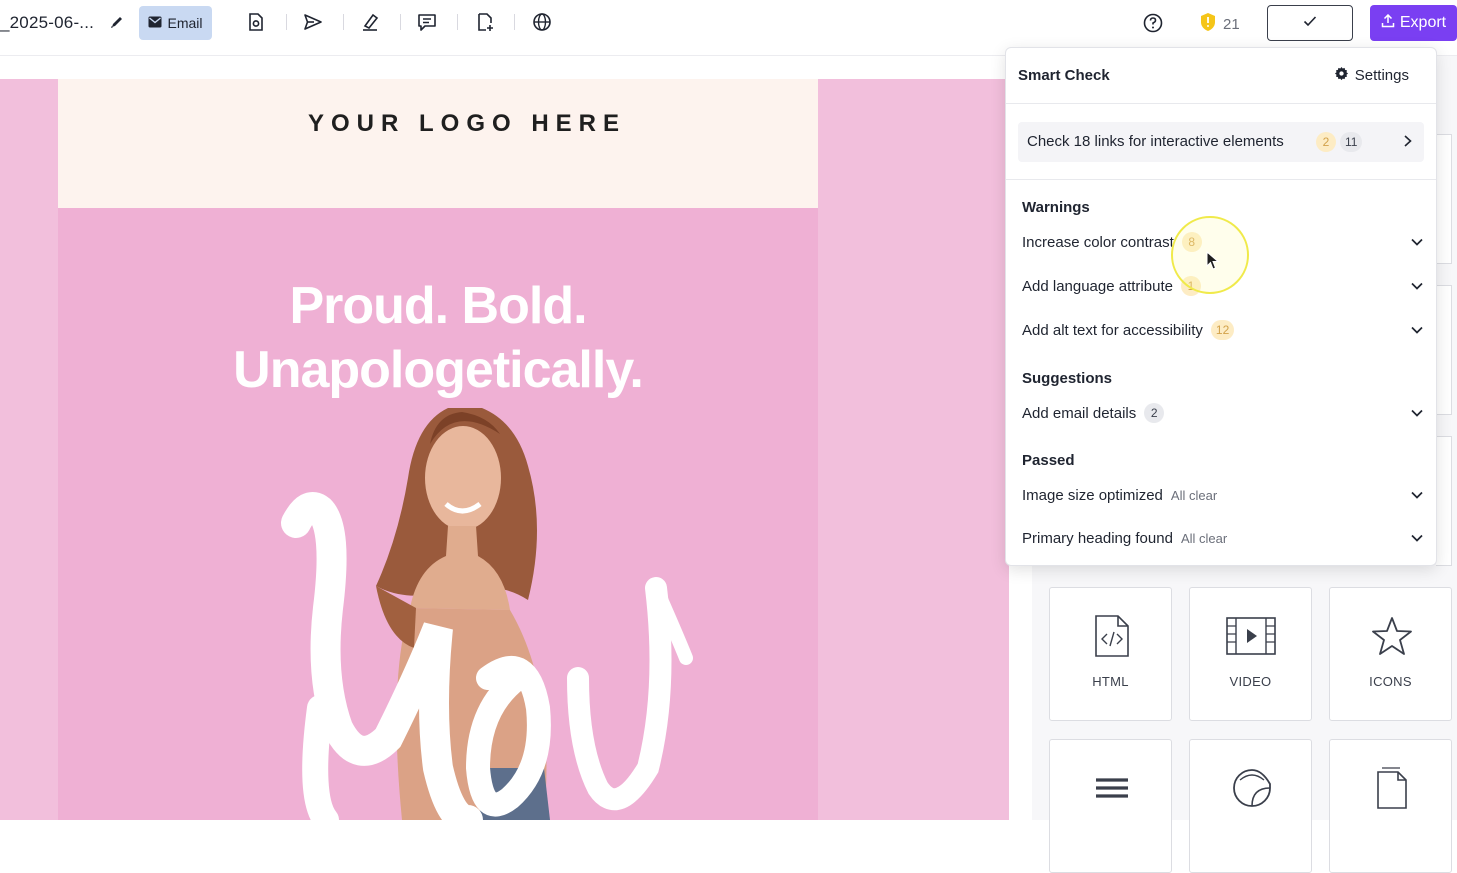 The height and width of the screenshot is (873, 1457). What do you see at coordinates (1092, 495) in the screenshot?
I see `passed-label: Image size optimized` at bounding box center [1092, 495].